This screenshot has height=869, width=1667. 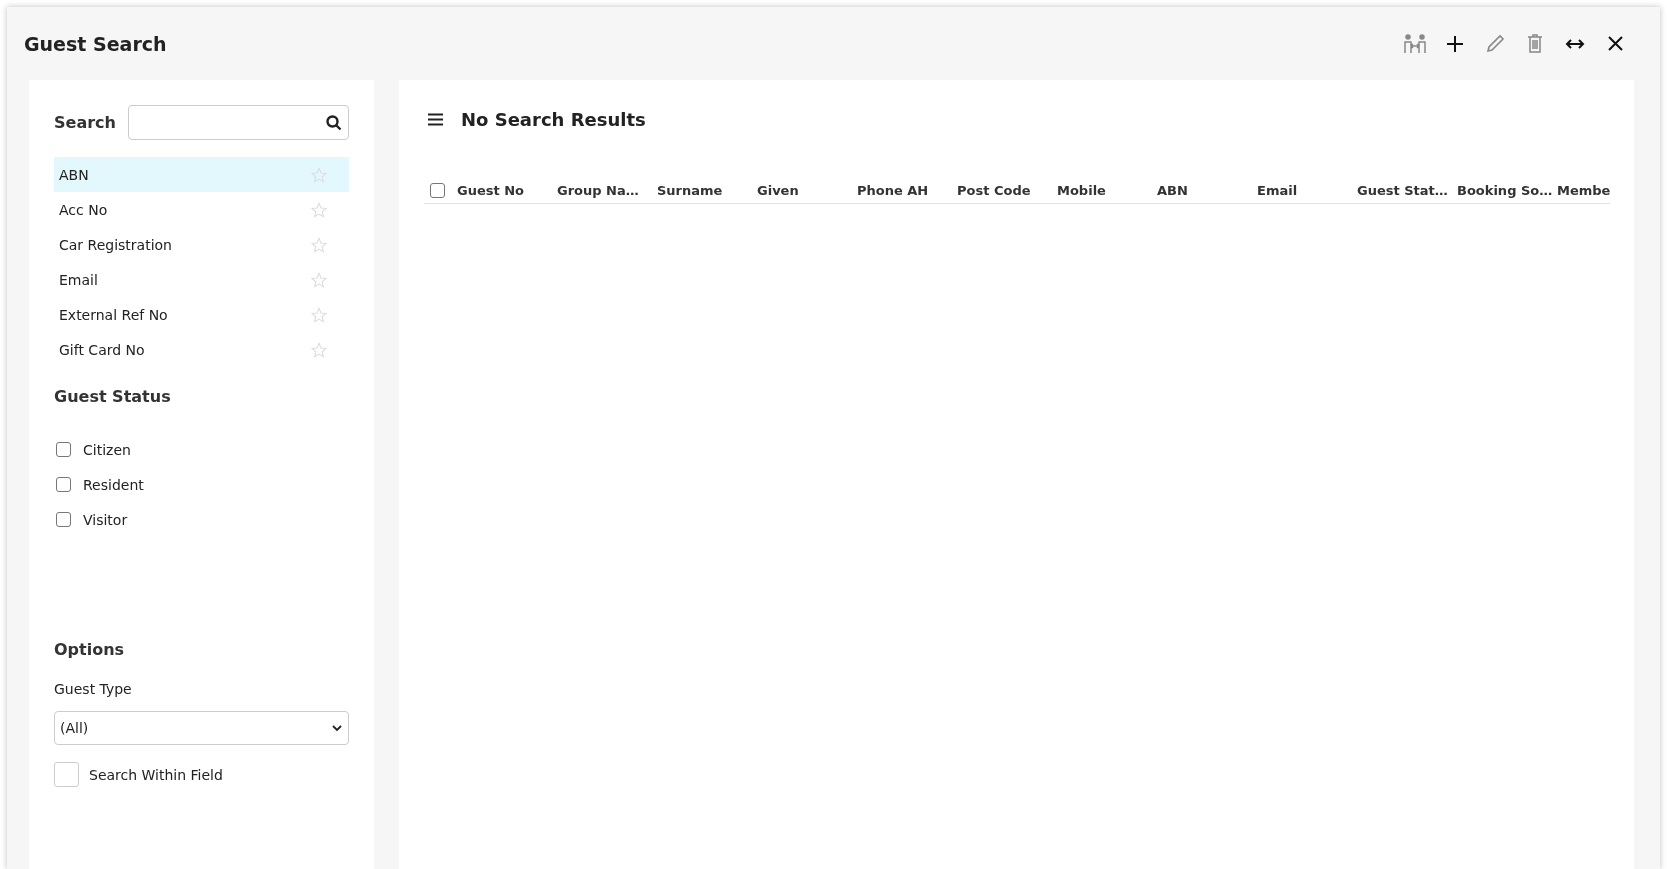 I want to click on checkbox-label: Search Within Field, so click(x=156, y=774).